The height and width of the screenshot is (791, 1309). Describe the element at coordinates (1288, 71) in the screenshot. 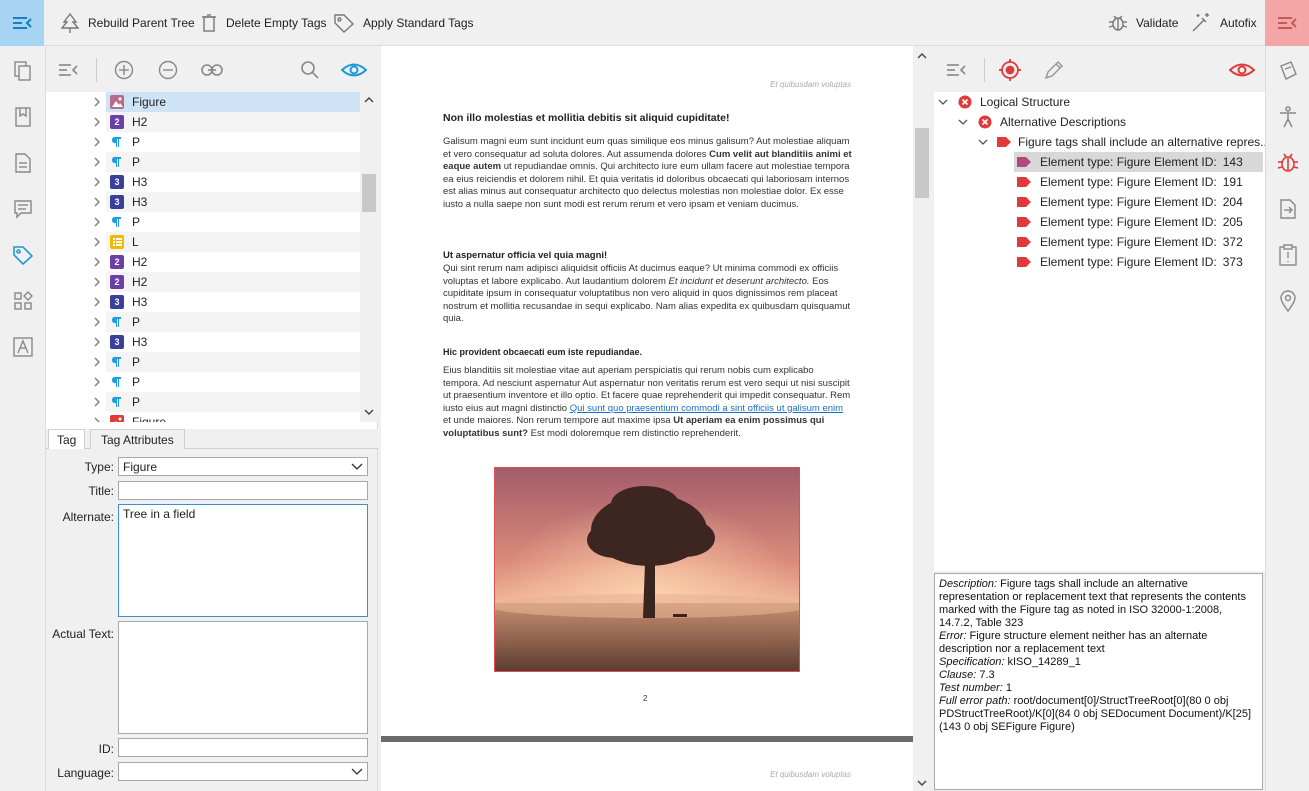

I see `reading-order-icon` at that location.